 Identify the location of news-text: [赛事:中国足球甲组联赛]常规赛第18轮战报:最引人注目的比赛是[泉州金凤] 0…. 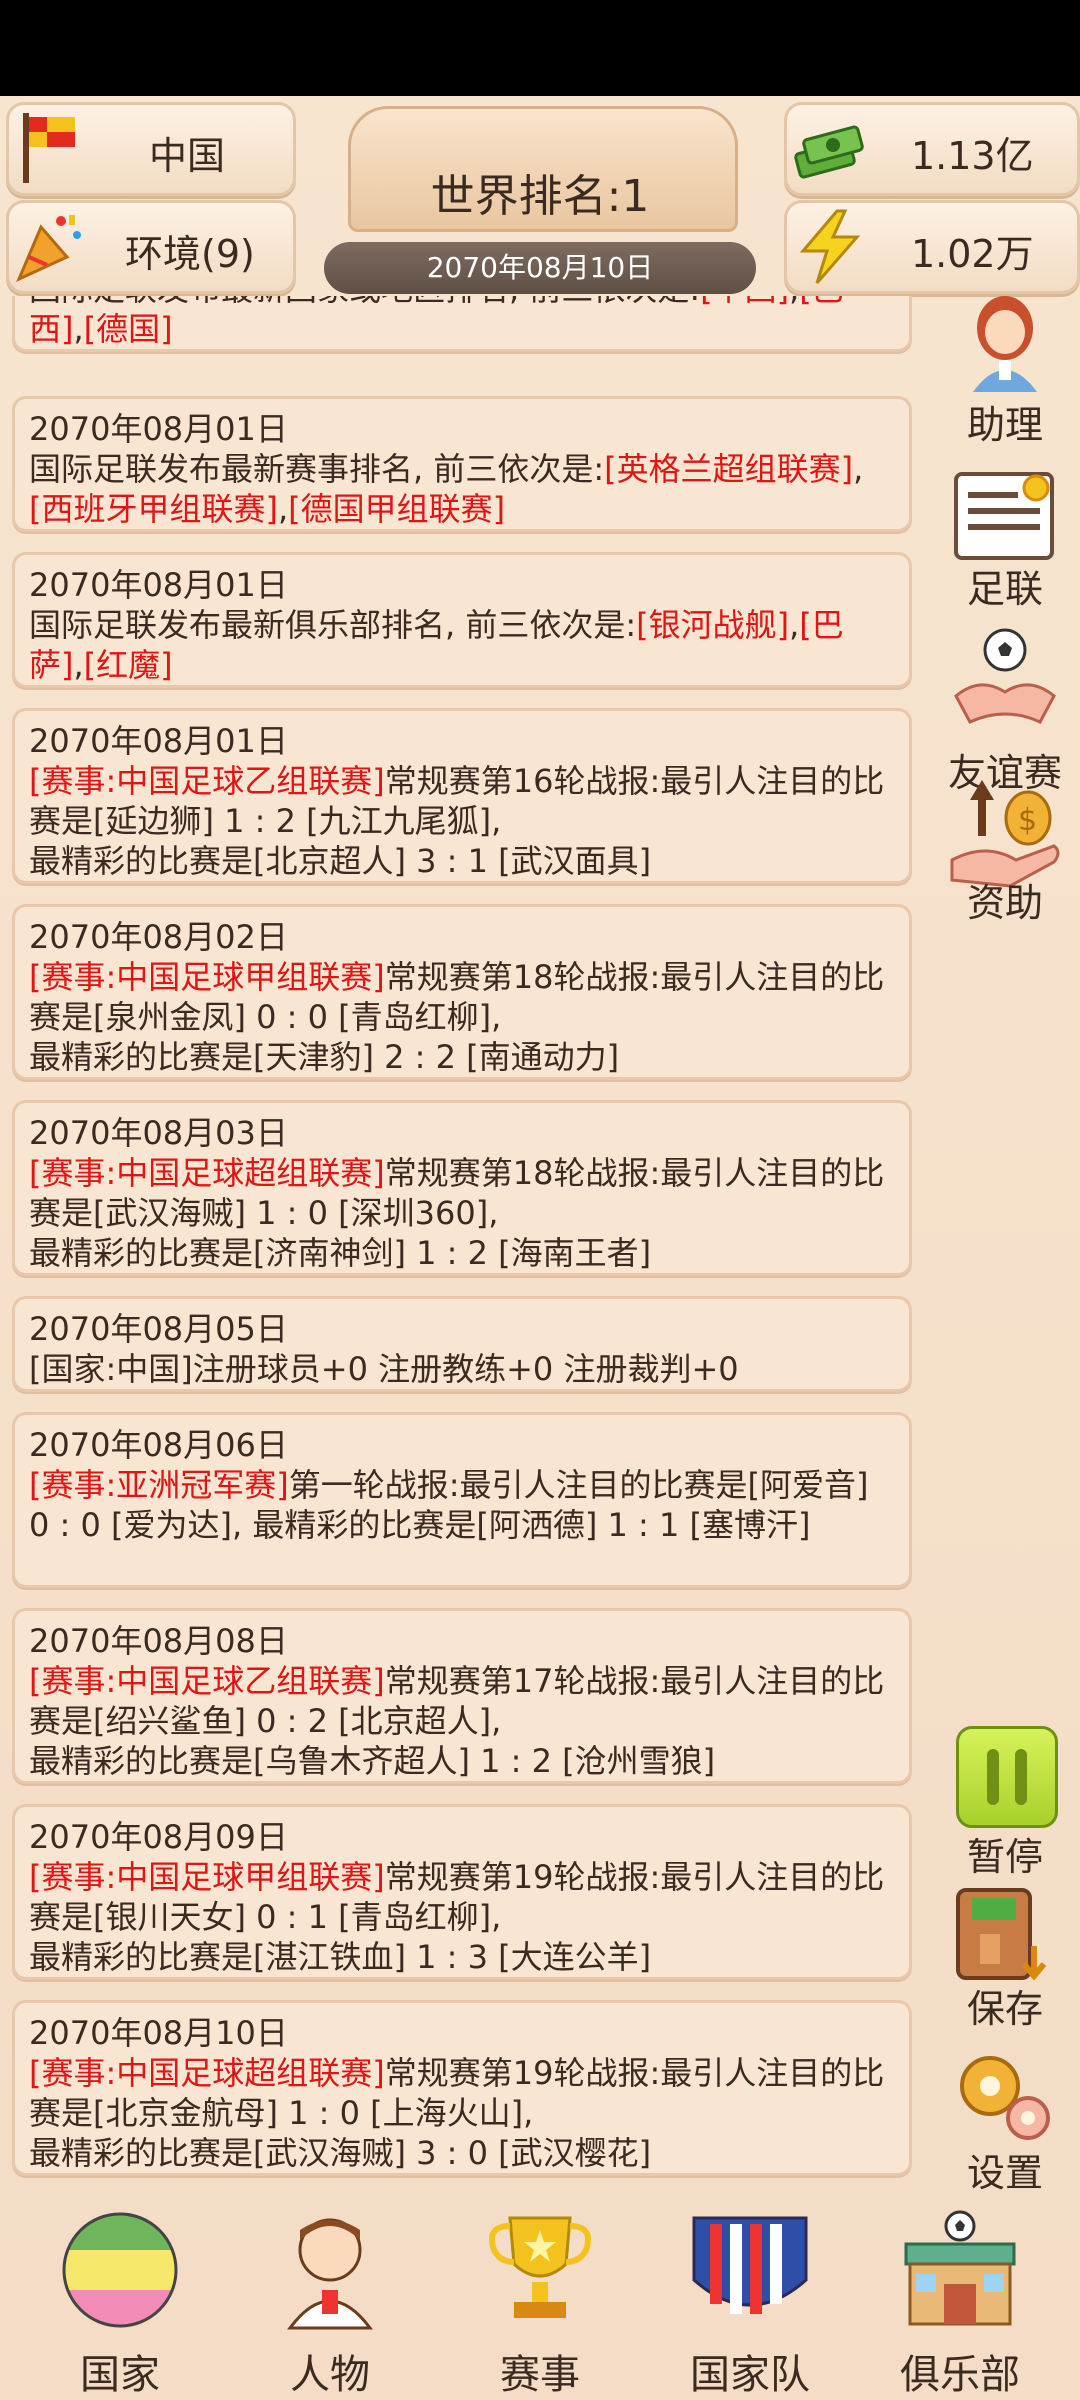
(463, 1017).